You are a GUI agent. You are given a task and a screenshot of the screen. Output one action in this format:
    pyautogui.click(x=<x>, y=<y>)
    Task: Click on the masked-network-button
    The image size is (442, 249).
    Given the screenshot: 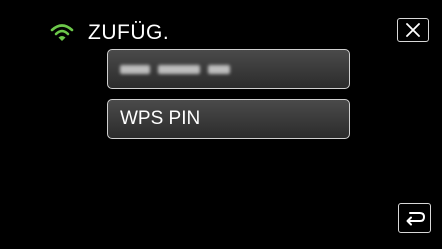 What is the action you would take?
    pyautogui.click(x=228, y=69)
    